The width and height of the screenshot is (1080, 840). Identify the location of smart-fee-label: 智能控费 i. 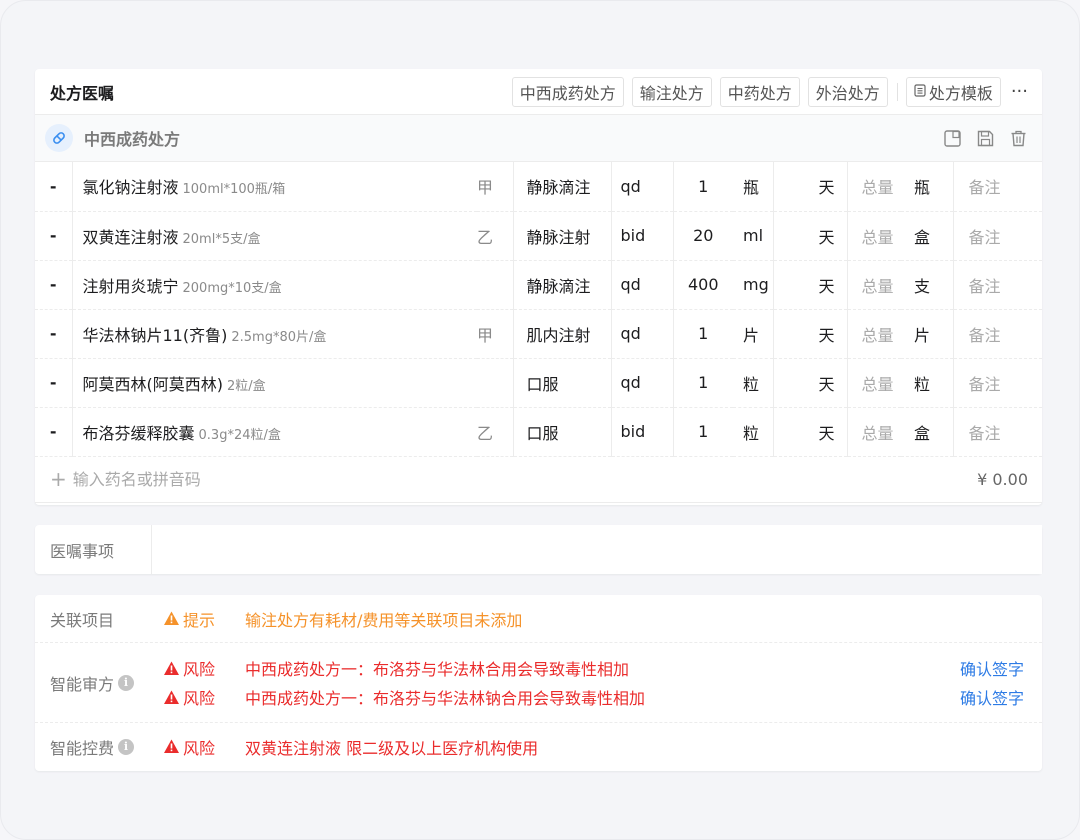
(99, 746).